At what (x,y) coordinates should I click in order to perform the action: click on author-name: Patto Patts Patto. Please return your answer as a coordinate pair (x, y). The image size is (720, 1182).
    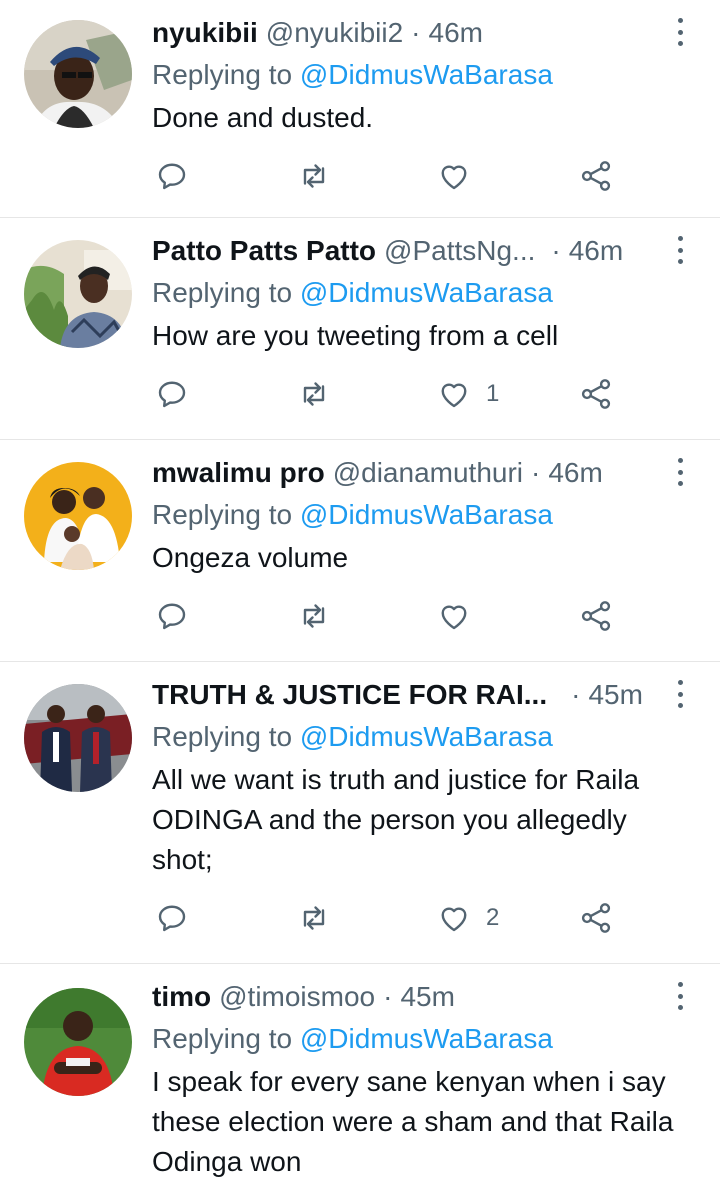
    Looking at the image, I should click on (264, 251).